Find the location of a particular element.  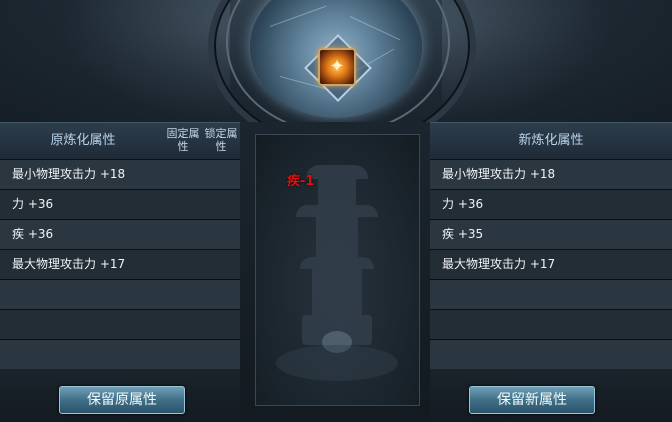

attribute-row: 疾 +35 is located at coordinates (551, 235).